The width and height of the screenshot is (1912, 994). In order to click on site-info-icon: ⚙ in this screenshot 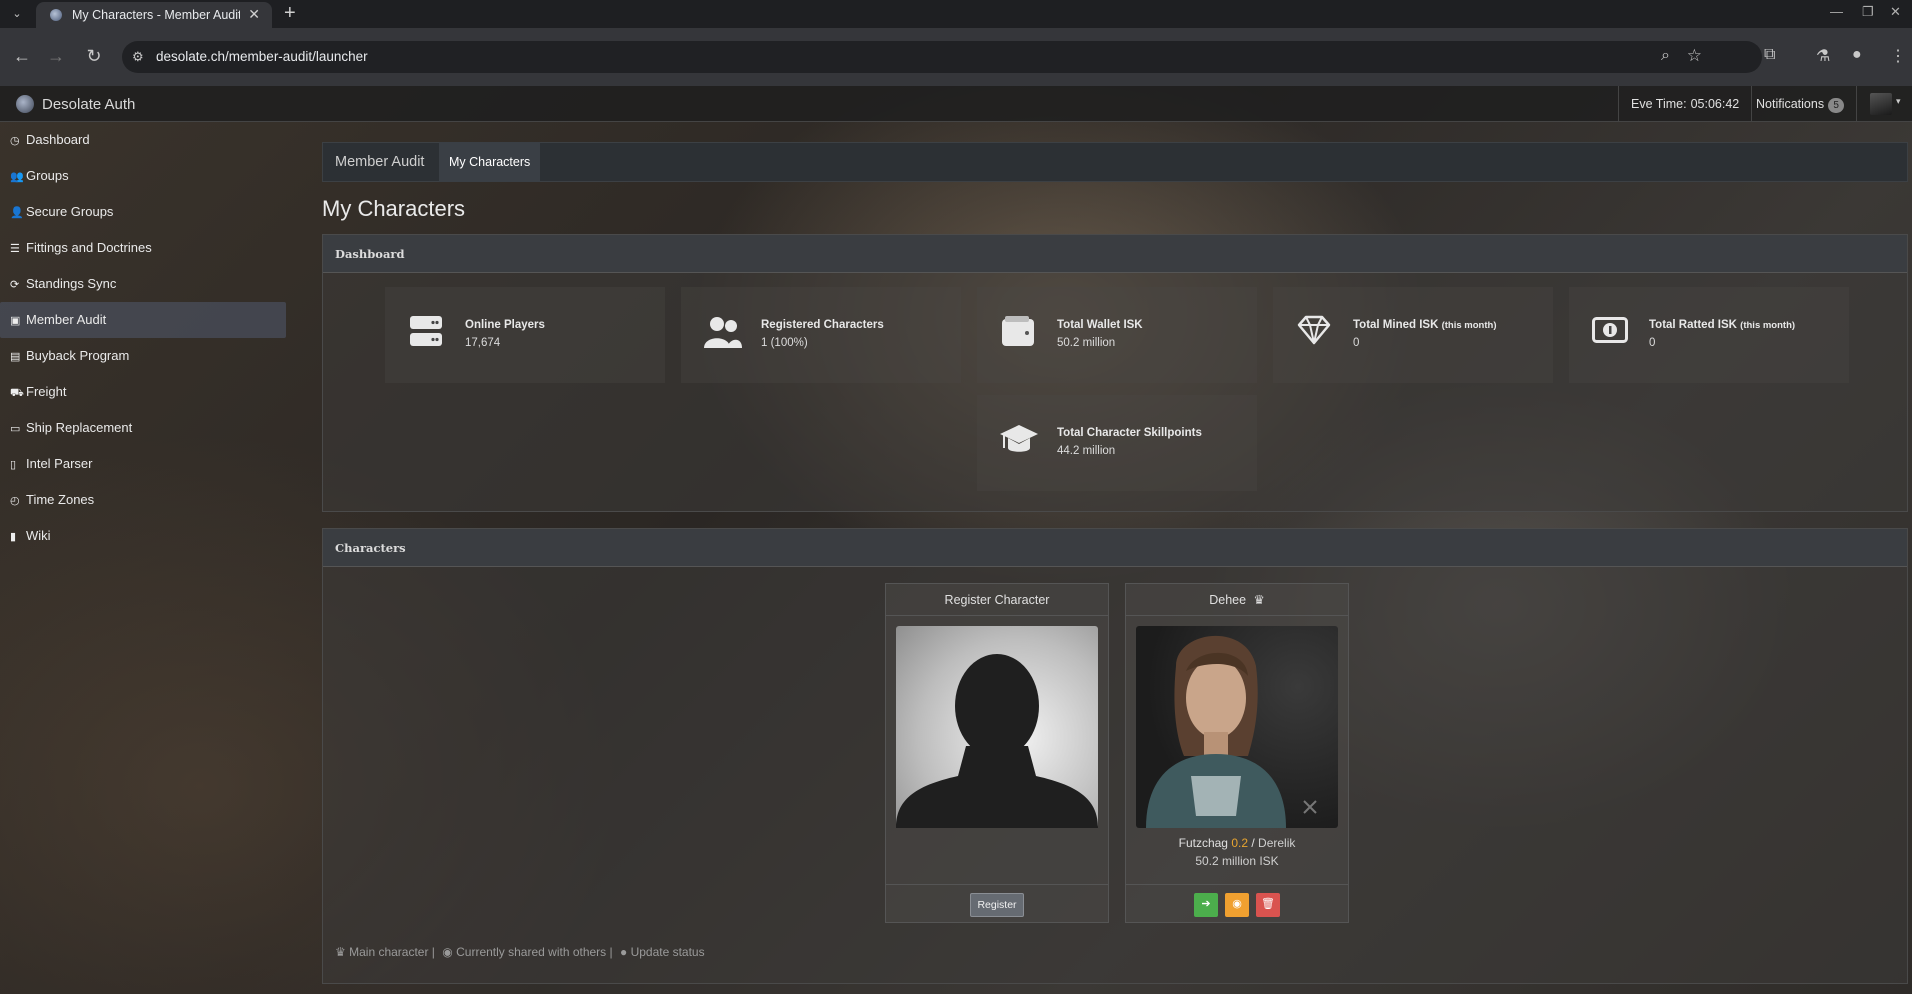, I will do `click(138, 57)`.